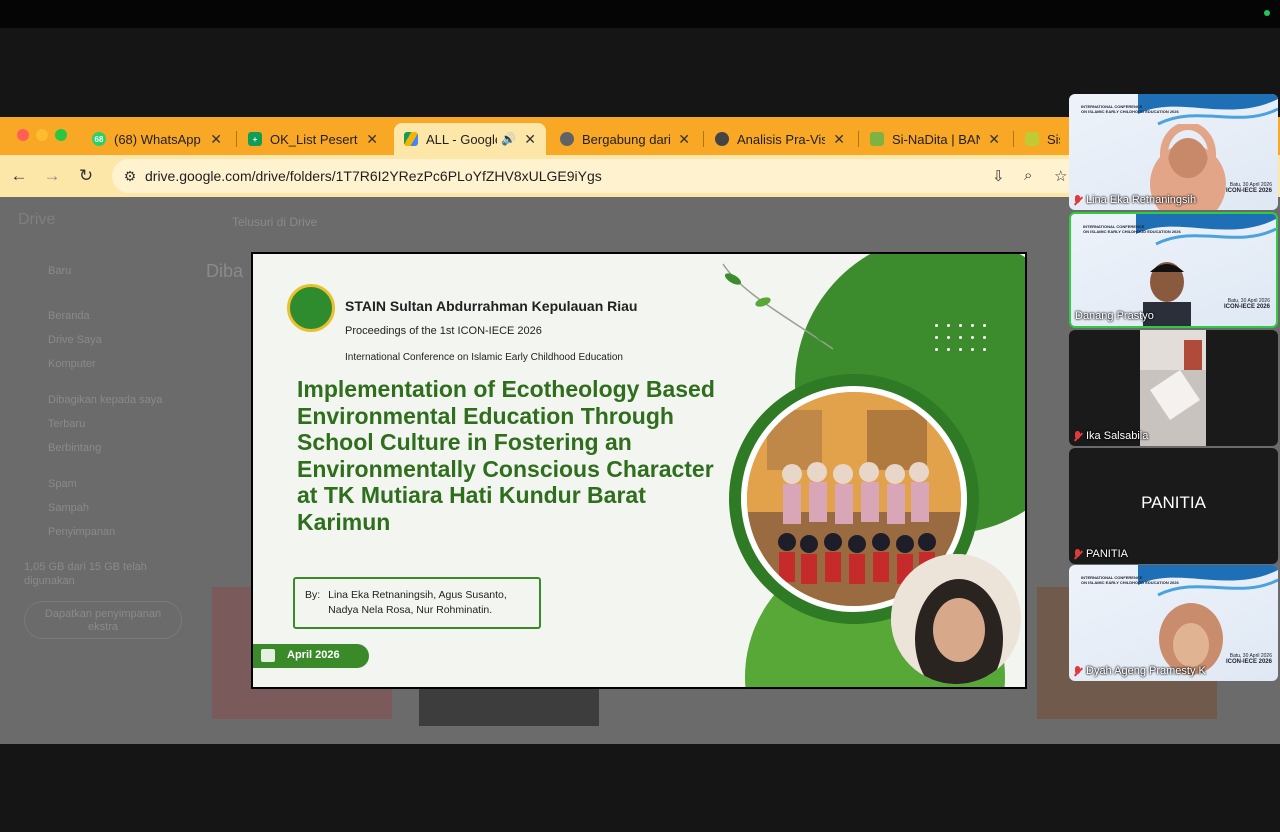  I want to click on proceedings-line: Proceedings of the 1st ICON-IECE 2026, so click(443, 331).